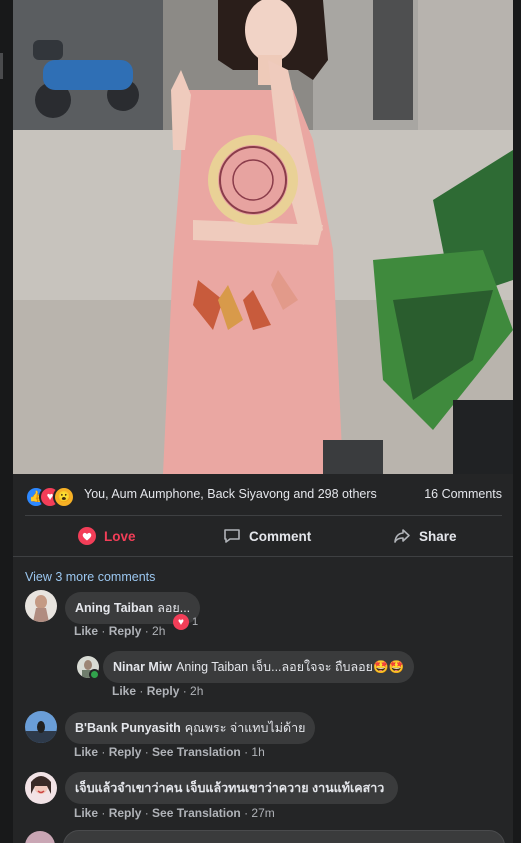 The height and width of the screenshot is (843, 521). I want to click on comment-author: B'Bank Punyasith, so click(128, 728).